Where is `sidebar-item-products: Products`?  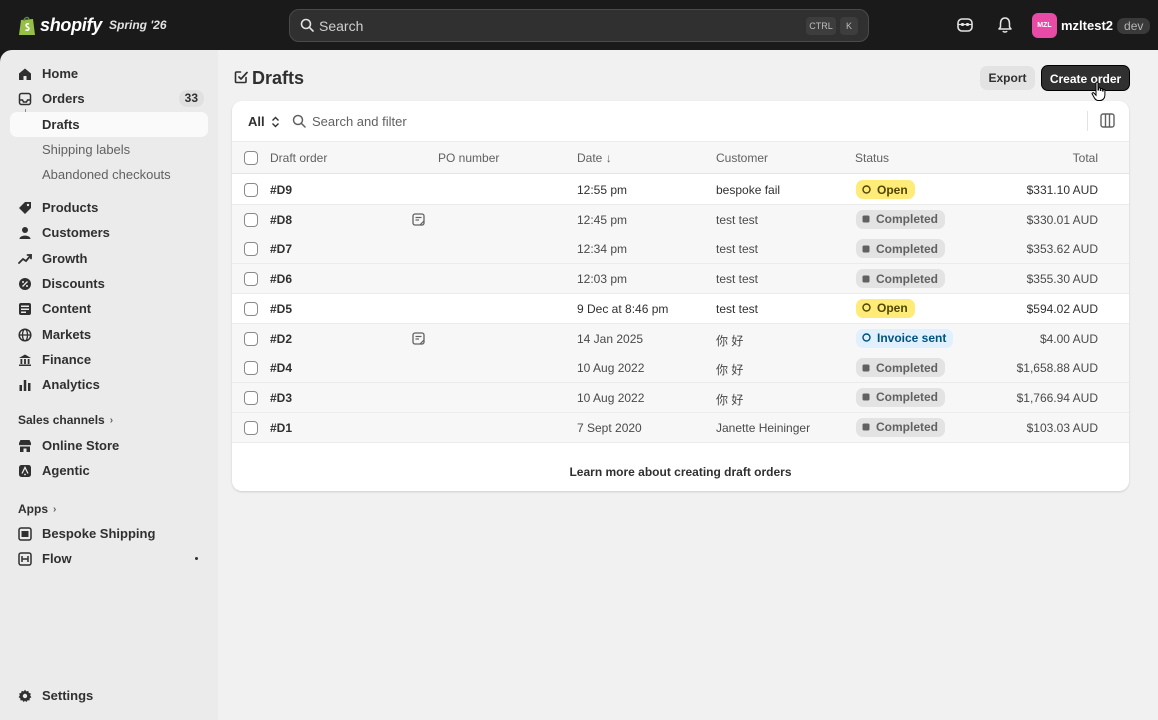
sidebar-item-products: Products is located at coordinates (109, 207).